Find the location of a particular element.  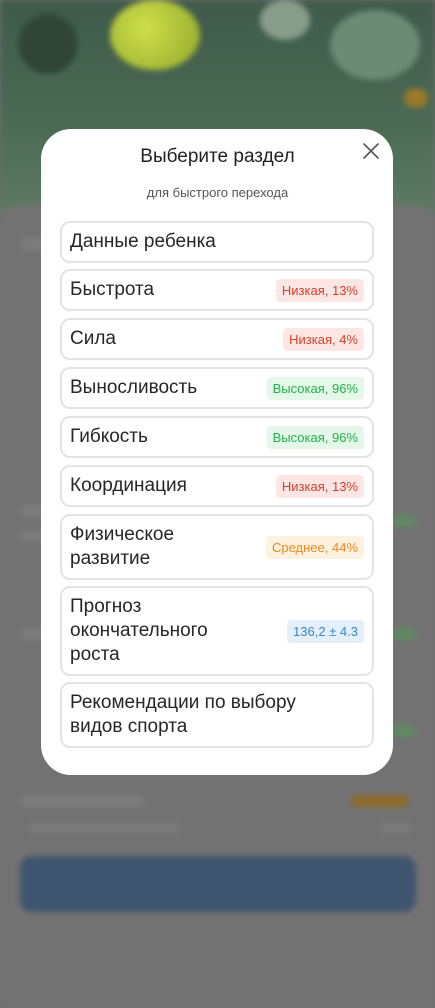

level-badge: 136,2 ± 4.3 is located at coordinates (325, 631).